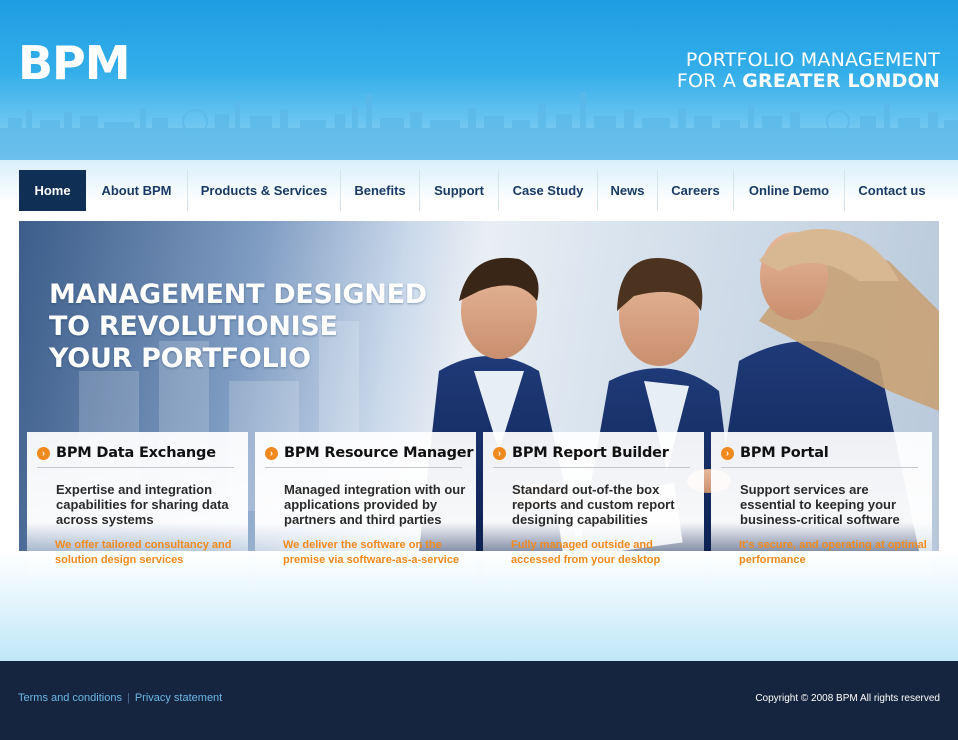  I want to click on nav-item-support: Support, so click(459, 190).